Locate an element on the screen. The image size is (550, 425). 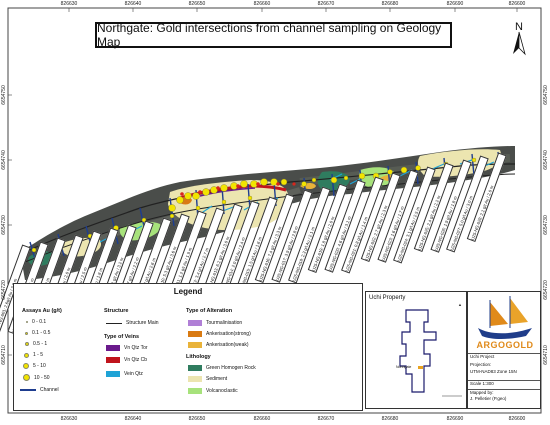
alteration-label: Ankerisation(strong) is located at coordinates (228, 334).